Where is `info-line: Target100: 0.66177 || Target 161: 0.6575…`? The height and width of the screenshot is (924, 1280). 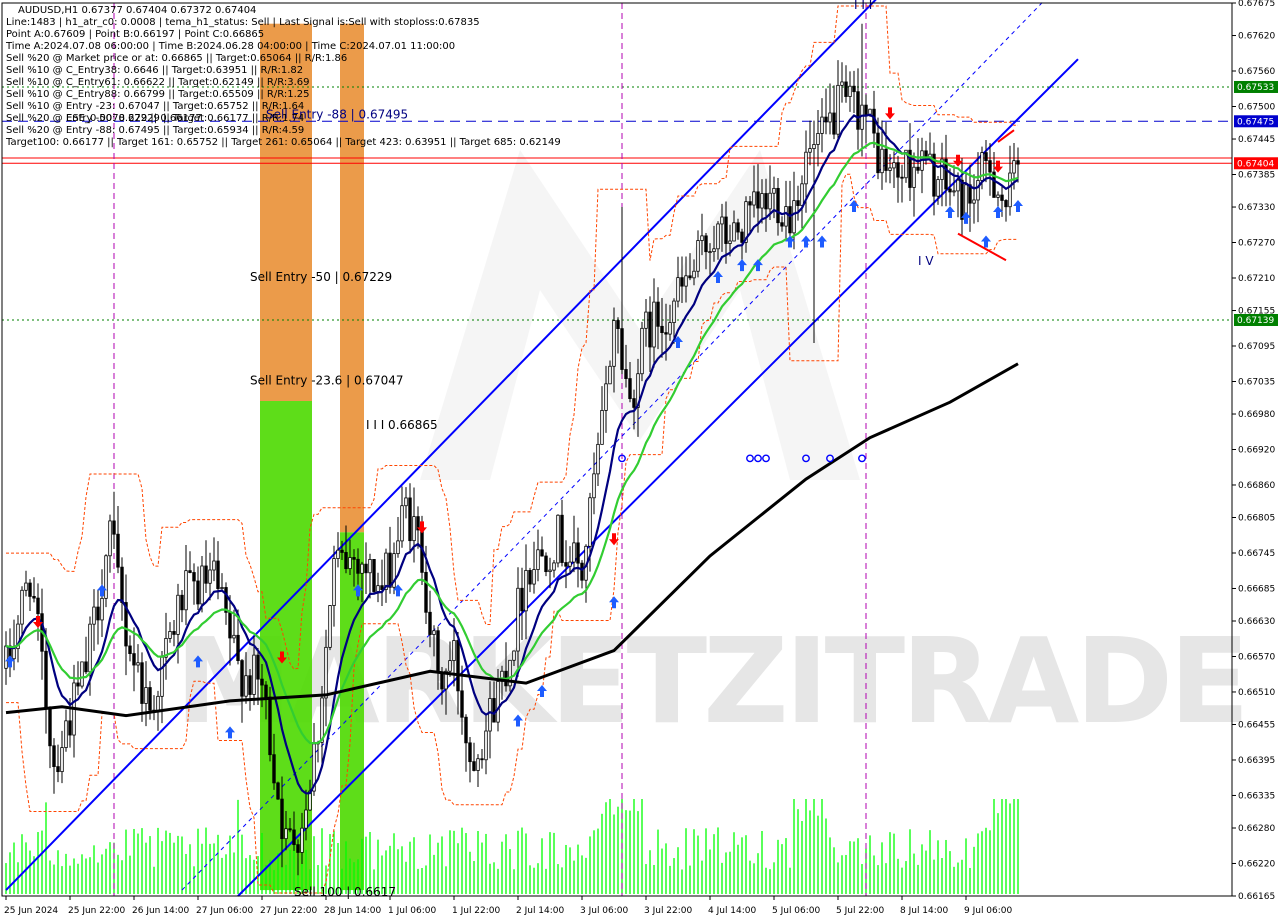 info-line: Target100: 0.66177 || Target 161: 0.6575… is located at coordinates (283, 142).